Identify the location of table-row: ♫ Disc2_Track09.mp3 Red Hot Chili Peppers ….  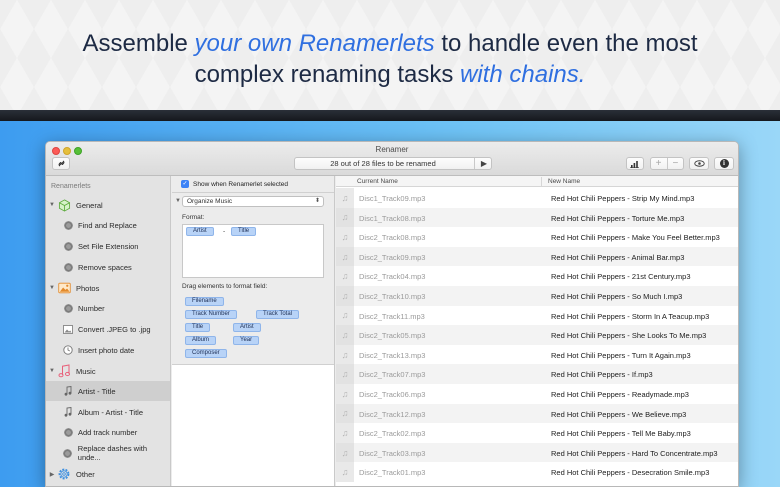
(537, 256).